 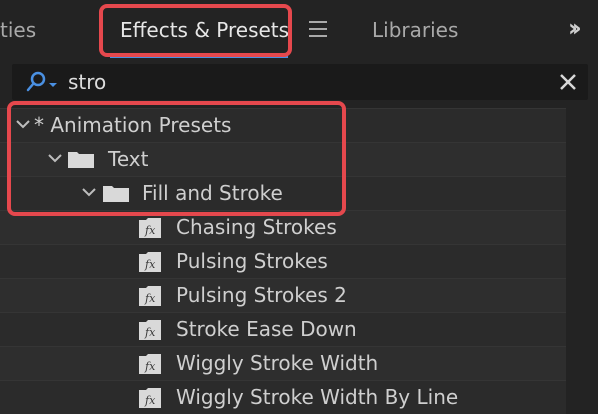 I want to click on preset-row: fx Chasing Strokes, so click(x=299, y=227).